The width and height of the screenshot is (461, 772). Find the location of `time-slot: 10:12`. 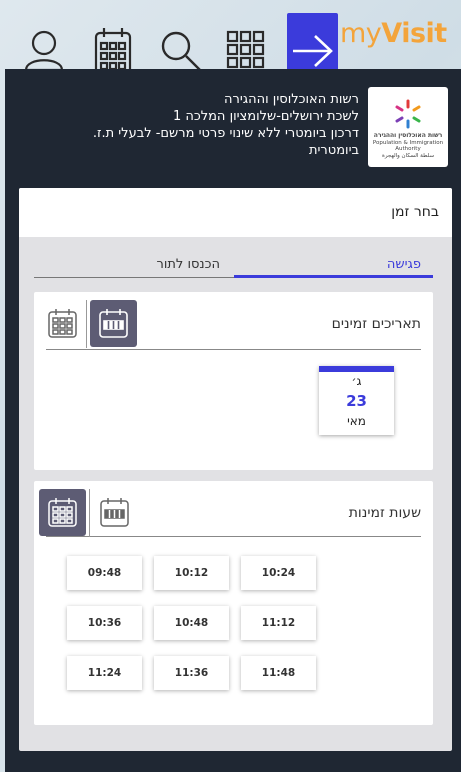

time-slot: 10:12 is located at coordinates (191, 573).